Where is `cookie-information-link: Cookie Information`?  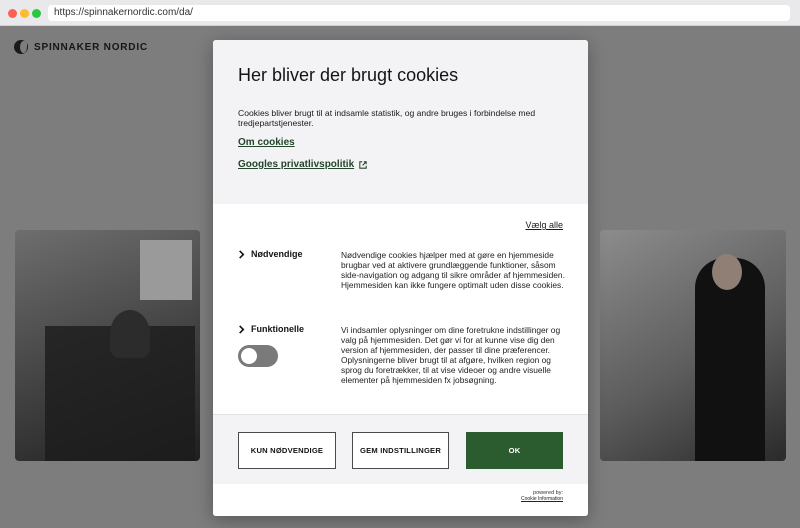 cookie-information-link: Cookie Information is located at coordinates (542, 499).